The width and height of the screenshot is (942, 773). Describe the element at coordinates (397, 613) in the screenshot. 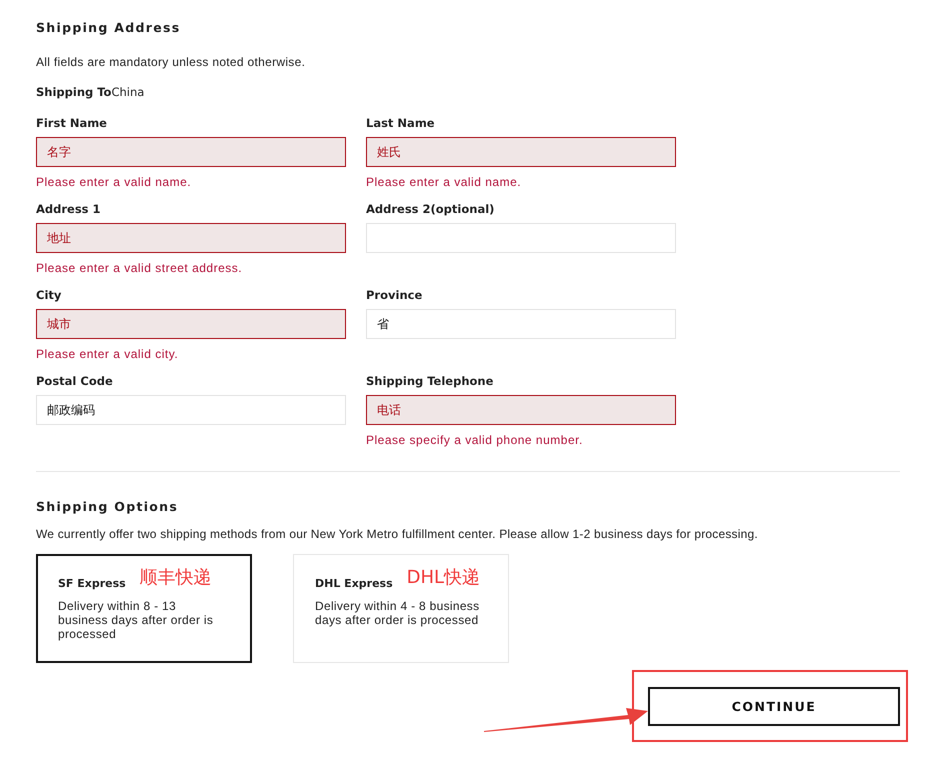

I see `option-details: Delivery within 4 - 8 business days after order is processed` at that location.